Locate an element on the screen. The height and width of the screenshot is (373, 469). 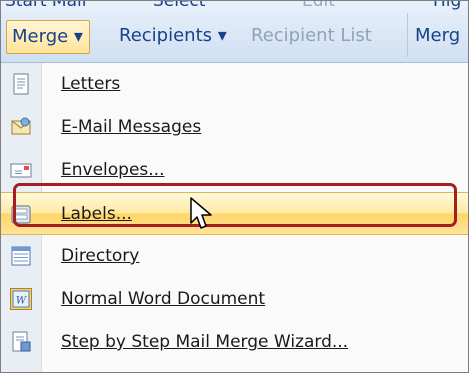
directory-icon is located at coordinates (21, 256).